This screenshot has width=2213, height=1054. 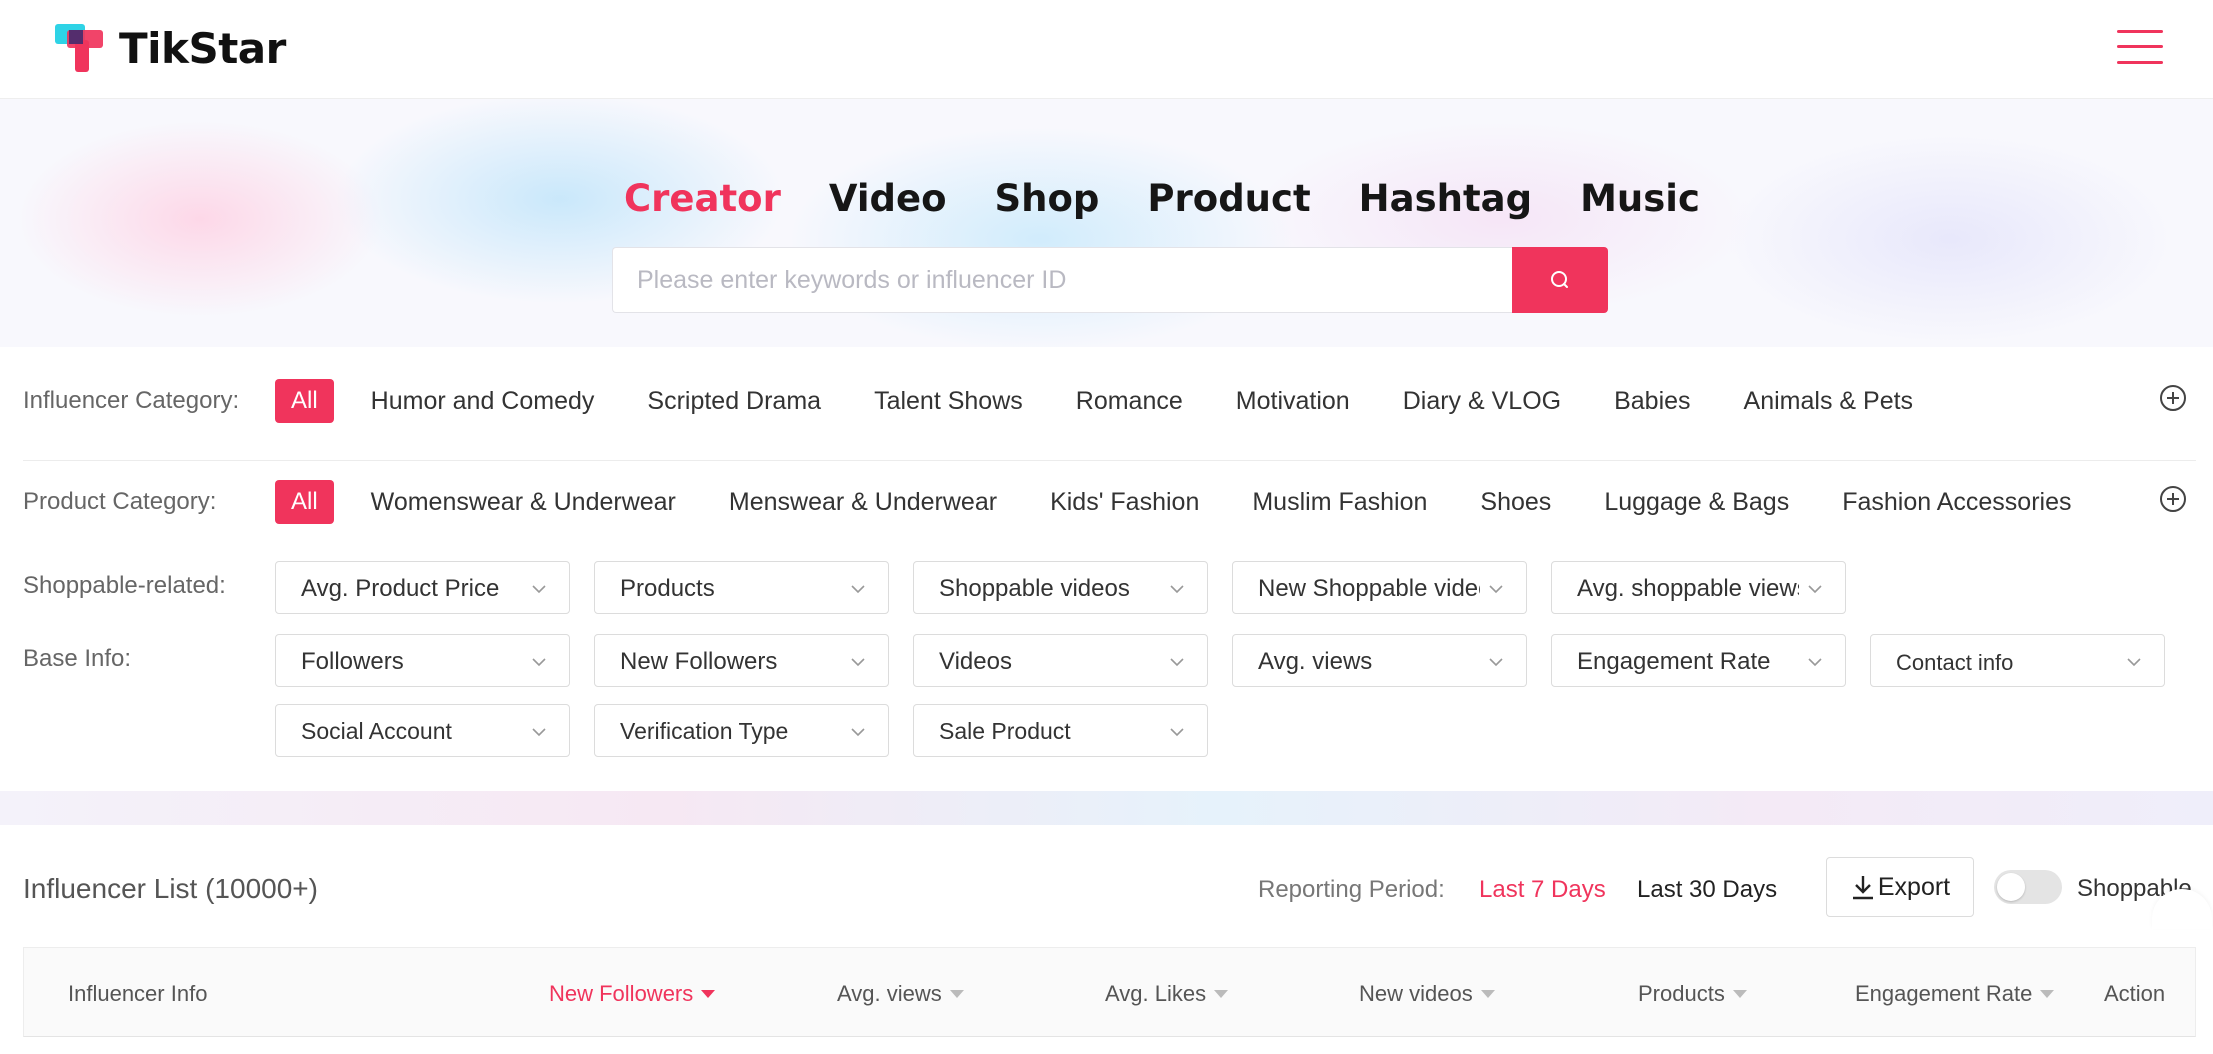 What do you see at coordinates (422, 587) in the screenshot?
I see `avg-product-price-dropdown: Avg. Product Price` at bounding box center [422, 587].